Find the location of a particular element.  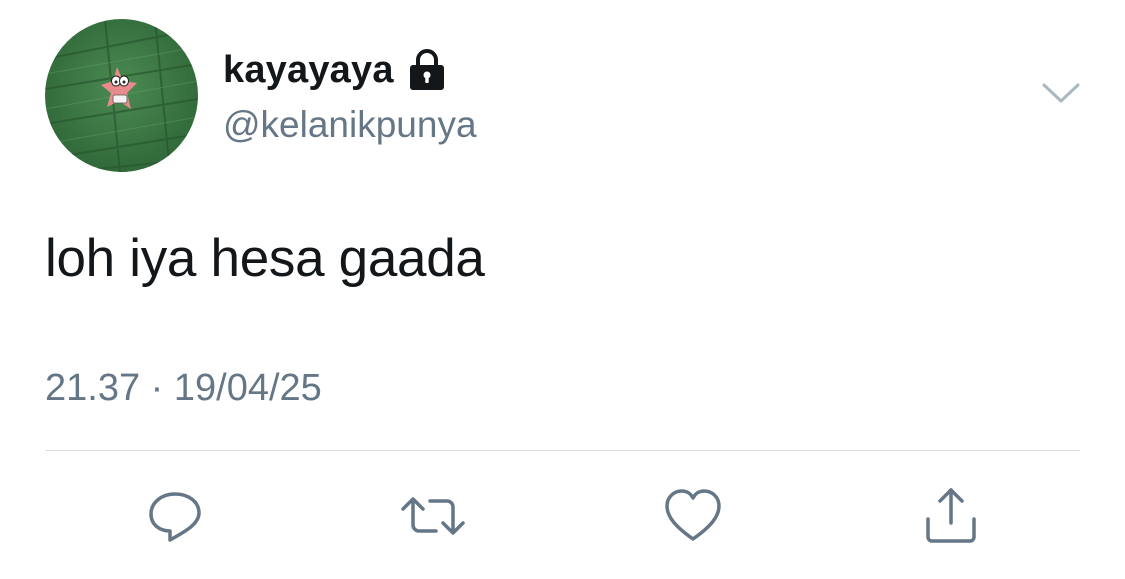

chevron-down-icon is located at coordinates (1061, 93).